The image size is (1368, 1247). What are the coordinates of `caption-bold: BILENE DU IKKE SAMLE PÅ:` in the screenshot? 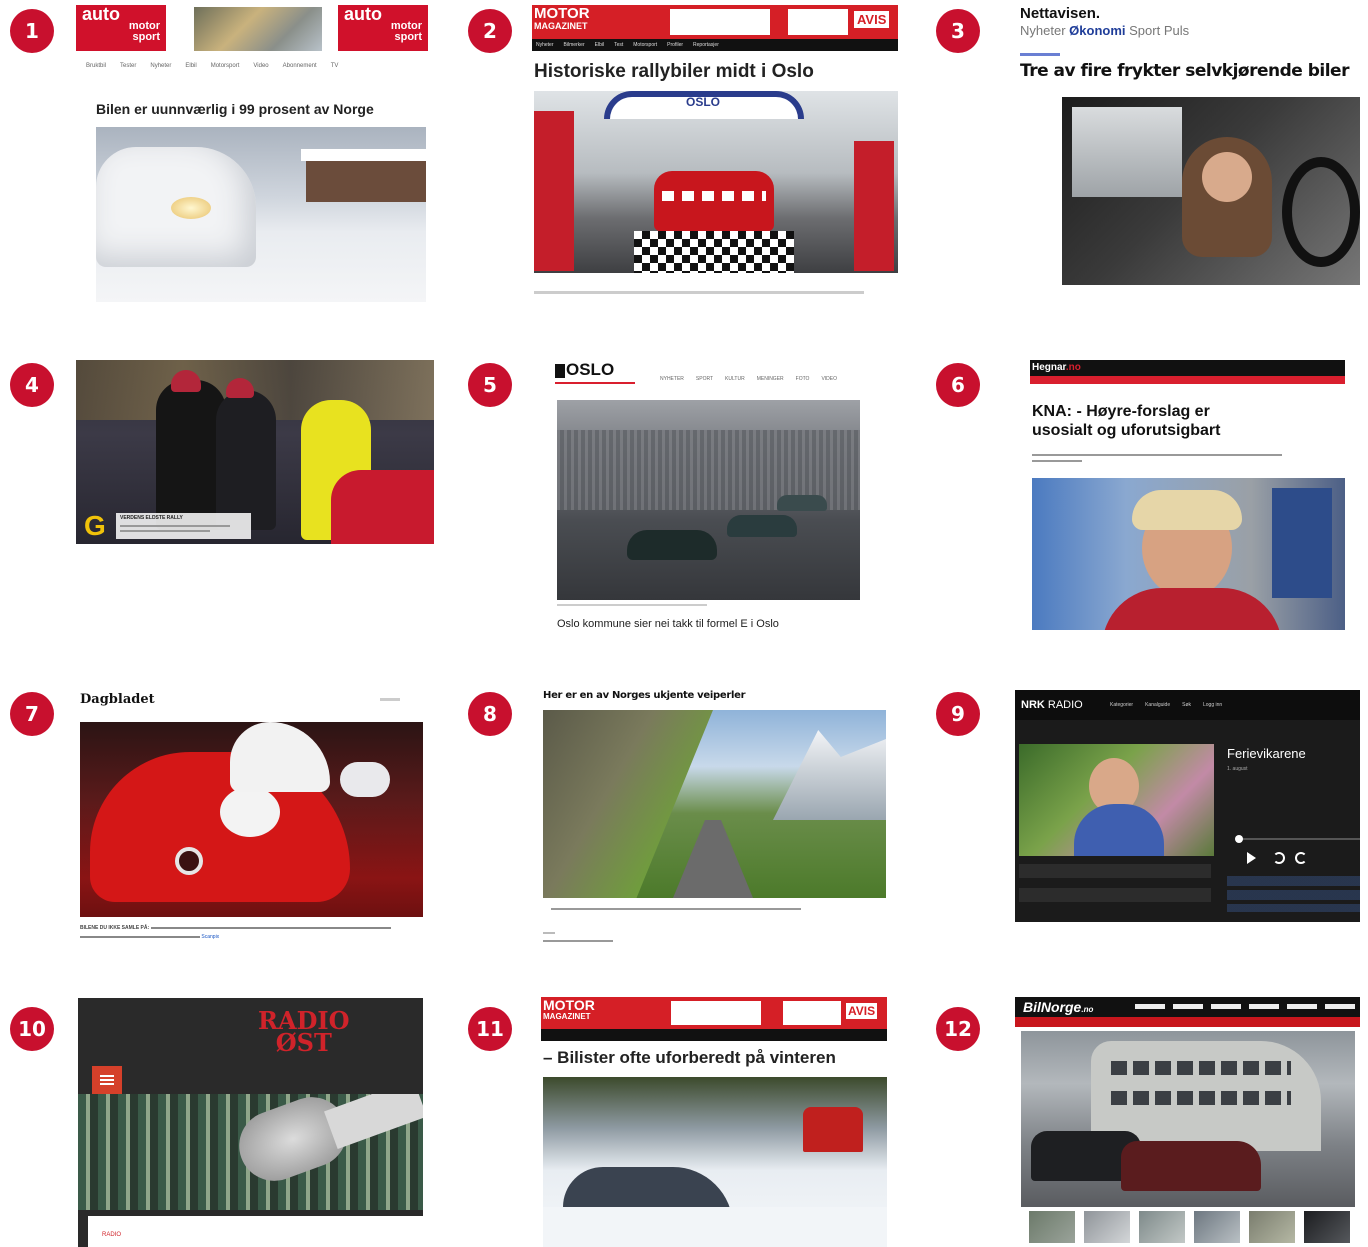 It's located at (115, 928).